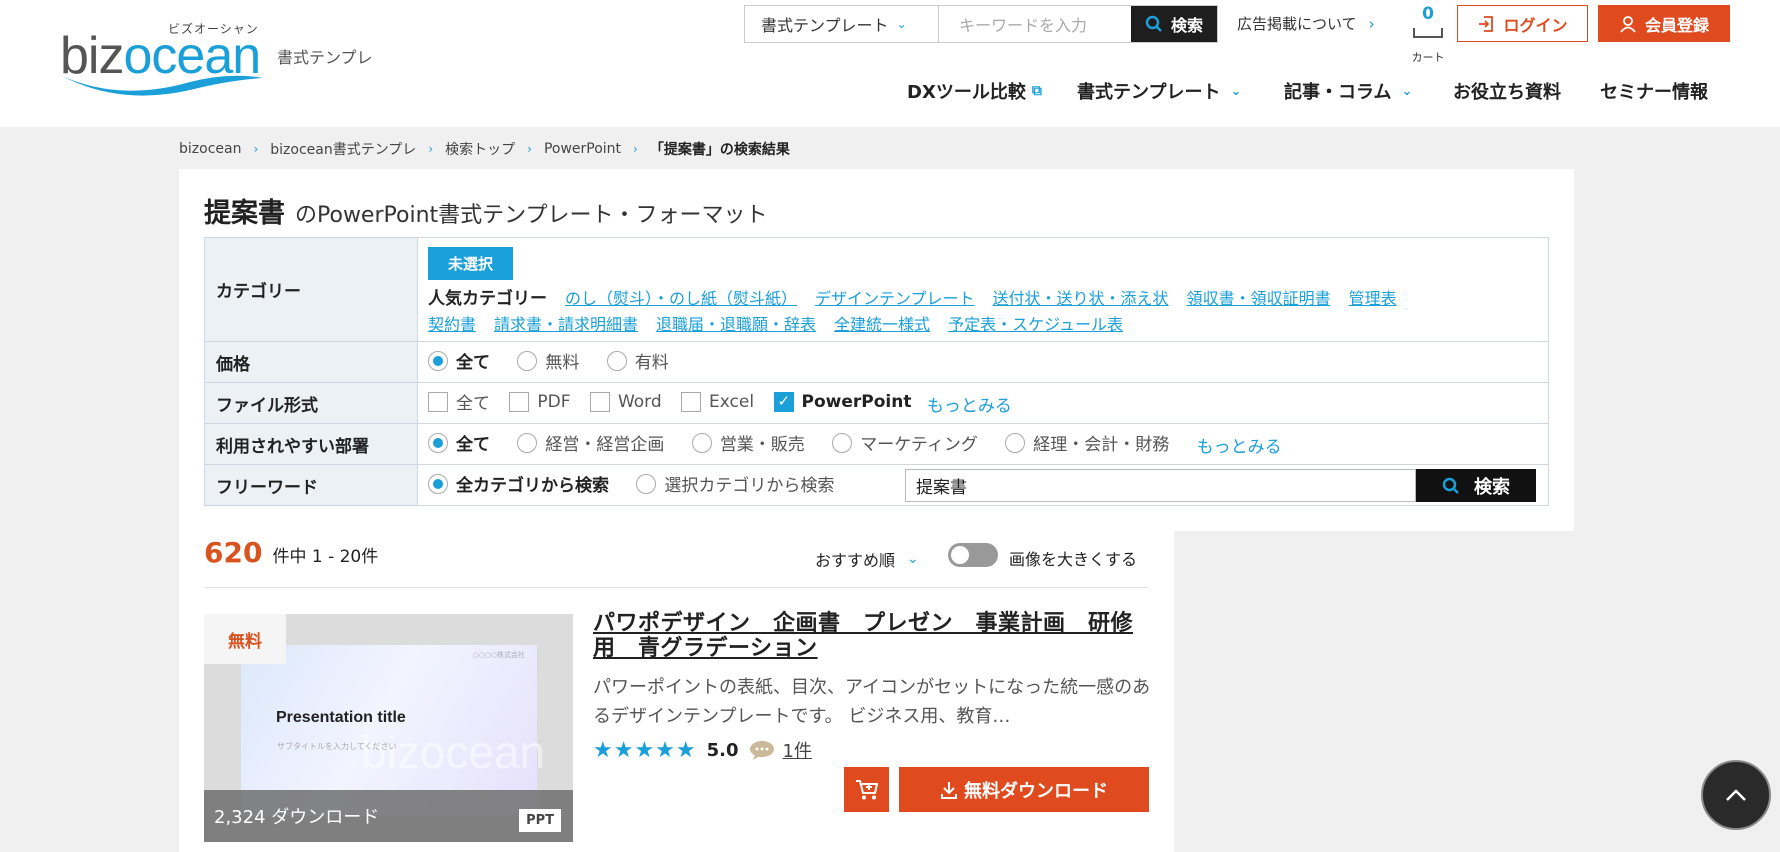 The image size is (1780, 852). What do you see at coordinates (590, 442) in the screenshot?
I see `dept-option-management: 経営・経営企画` at bounding box center [590, 442].